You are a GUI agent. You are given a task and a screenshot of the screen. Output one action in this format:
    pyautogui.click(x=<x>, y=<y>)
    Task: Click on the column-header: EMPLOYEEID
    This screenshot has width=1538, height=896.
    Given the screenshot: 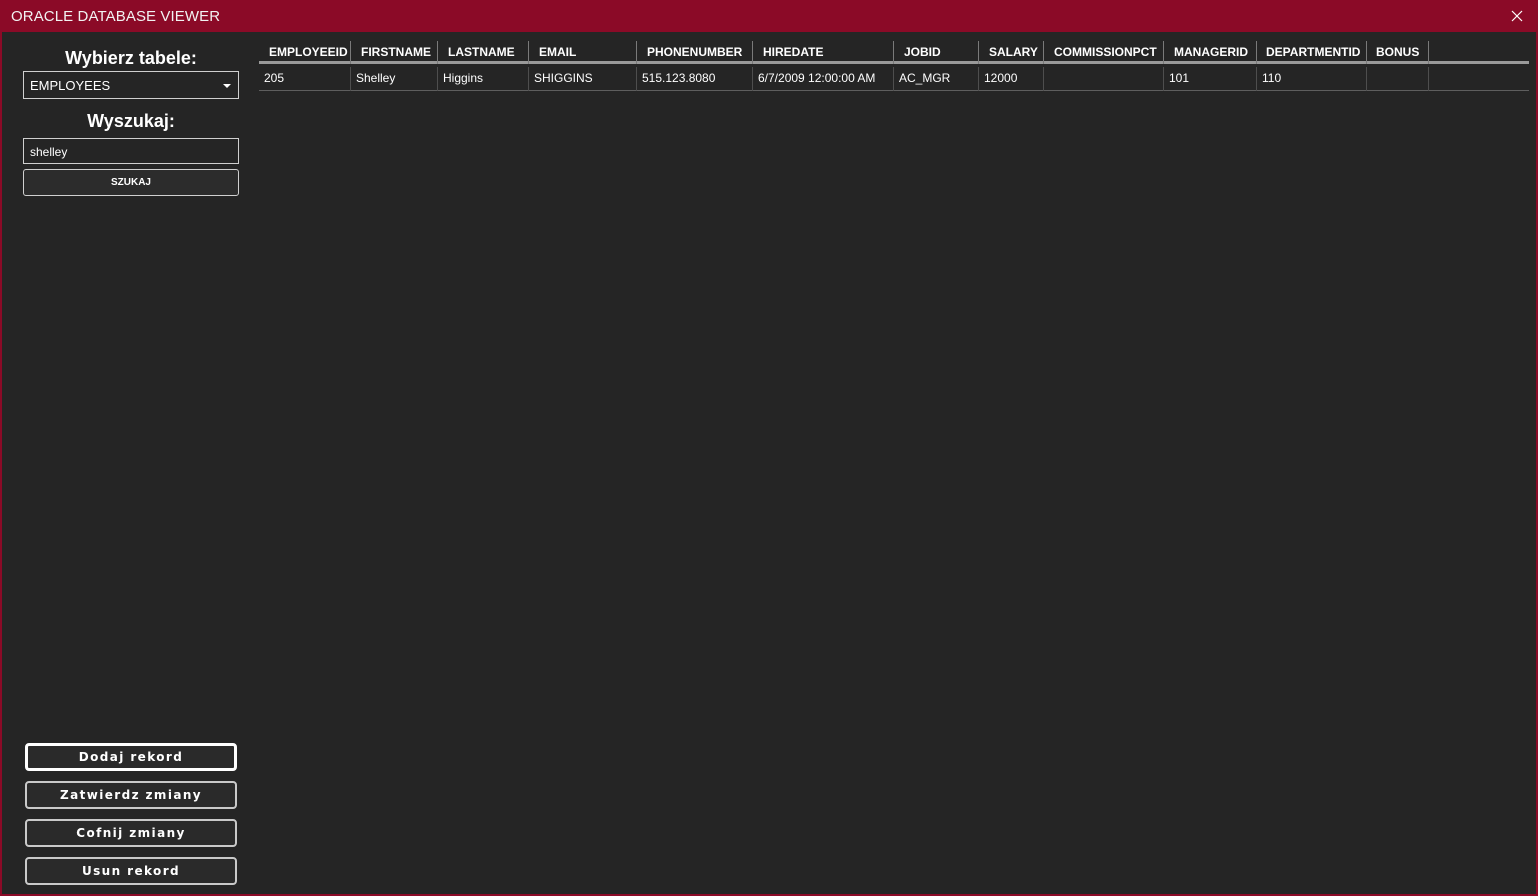 What is the action you would take?
    pyautogui.click(x=305, y=52)
    